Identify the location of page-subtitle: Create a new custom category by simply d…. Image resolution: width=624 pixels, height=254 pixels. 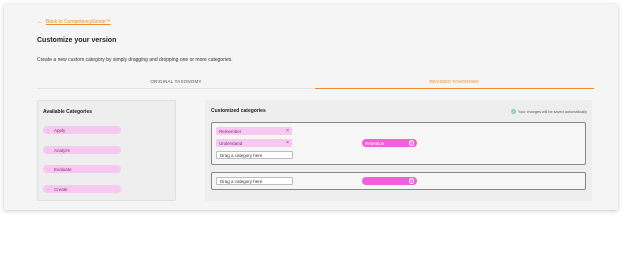
(135, 60).